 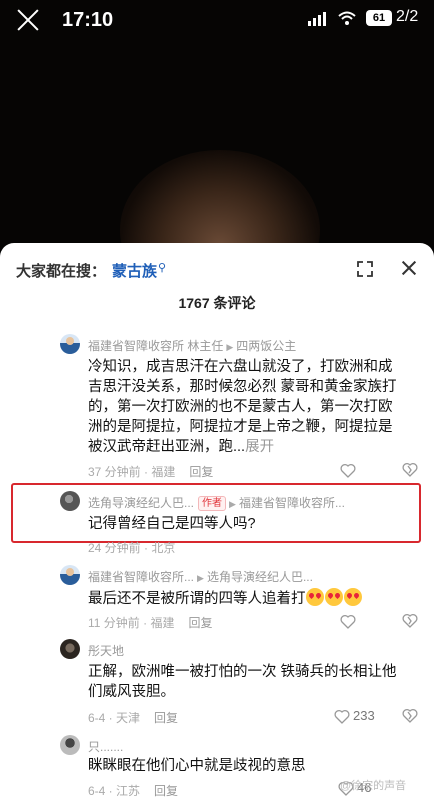 I want to click on watermark: @徐宗的声音, so click(x=373, y=786).